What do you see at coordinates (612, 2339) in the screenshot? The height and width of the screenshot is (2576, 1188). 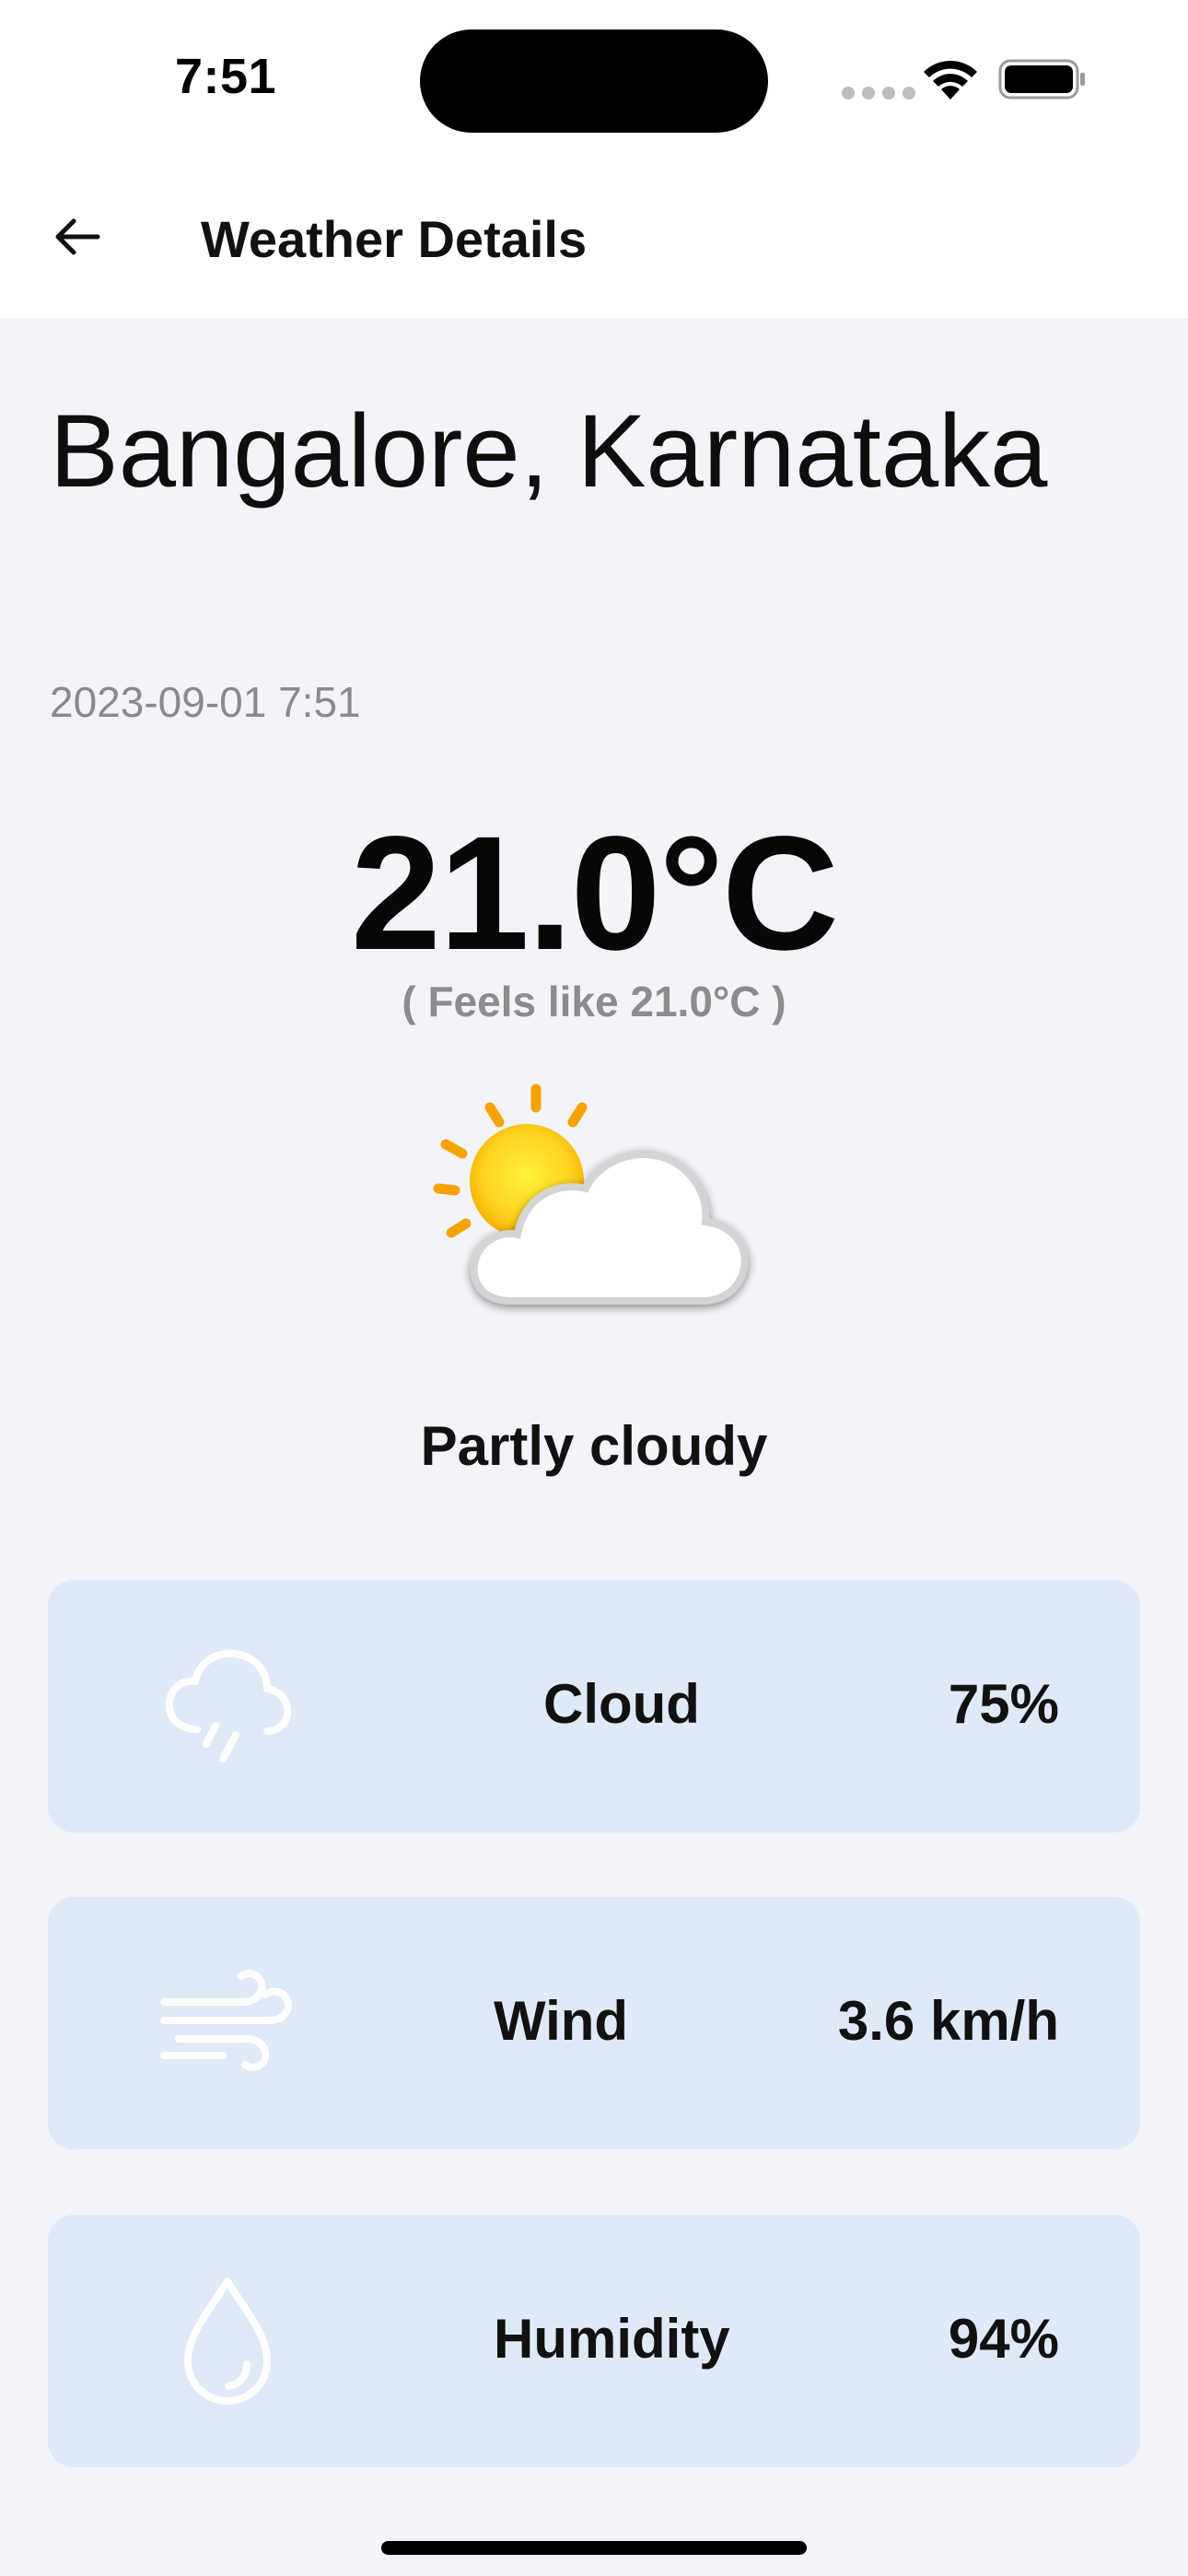 I see `card-label: Humidity` at bounding box center [612, 2339].